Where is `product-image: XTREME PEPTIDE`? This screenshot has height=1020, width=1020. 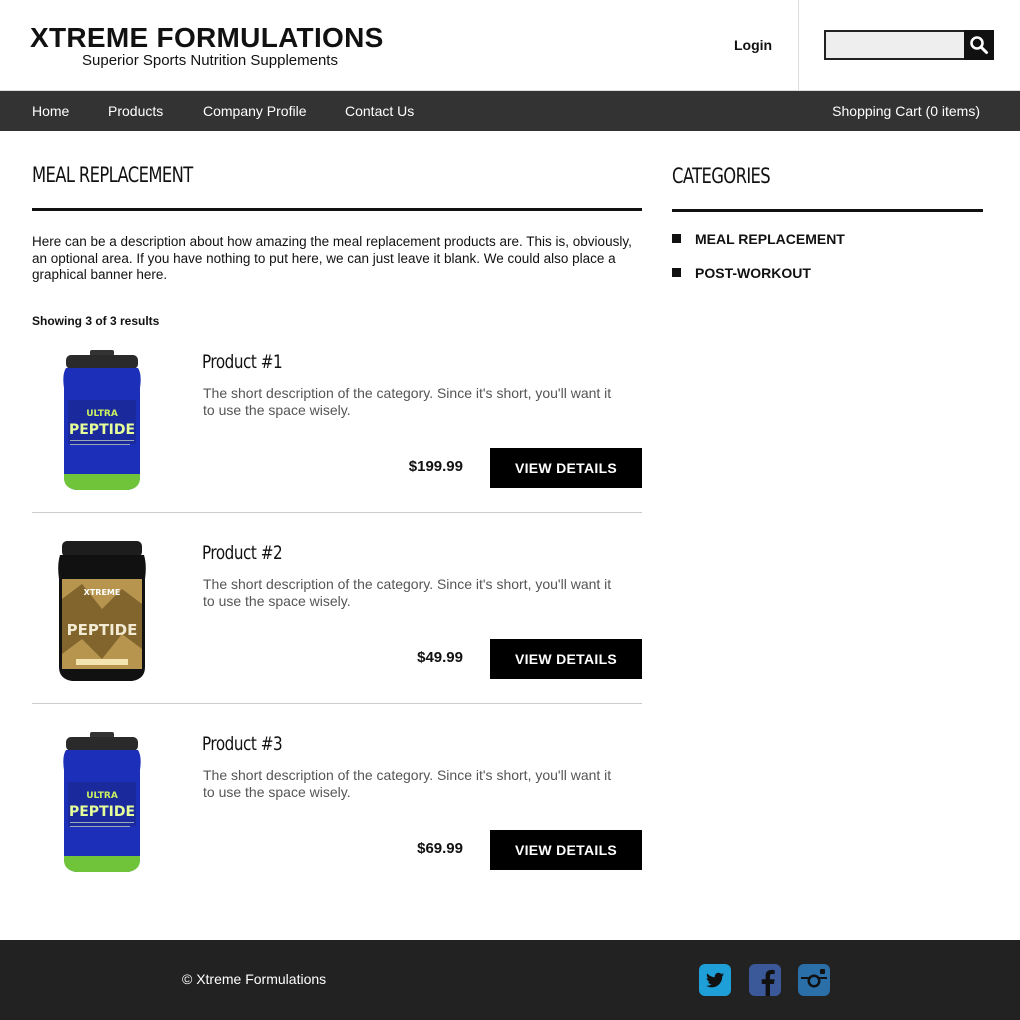
product-image: XTREME PEPTIDE is located at coordinates (102, 611).